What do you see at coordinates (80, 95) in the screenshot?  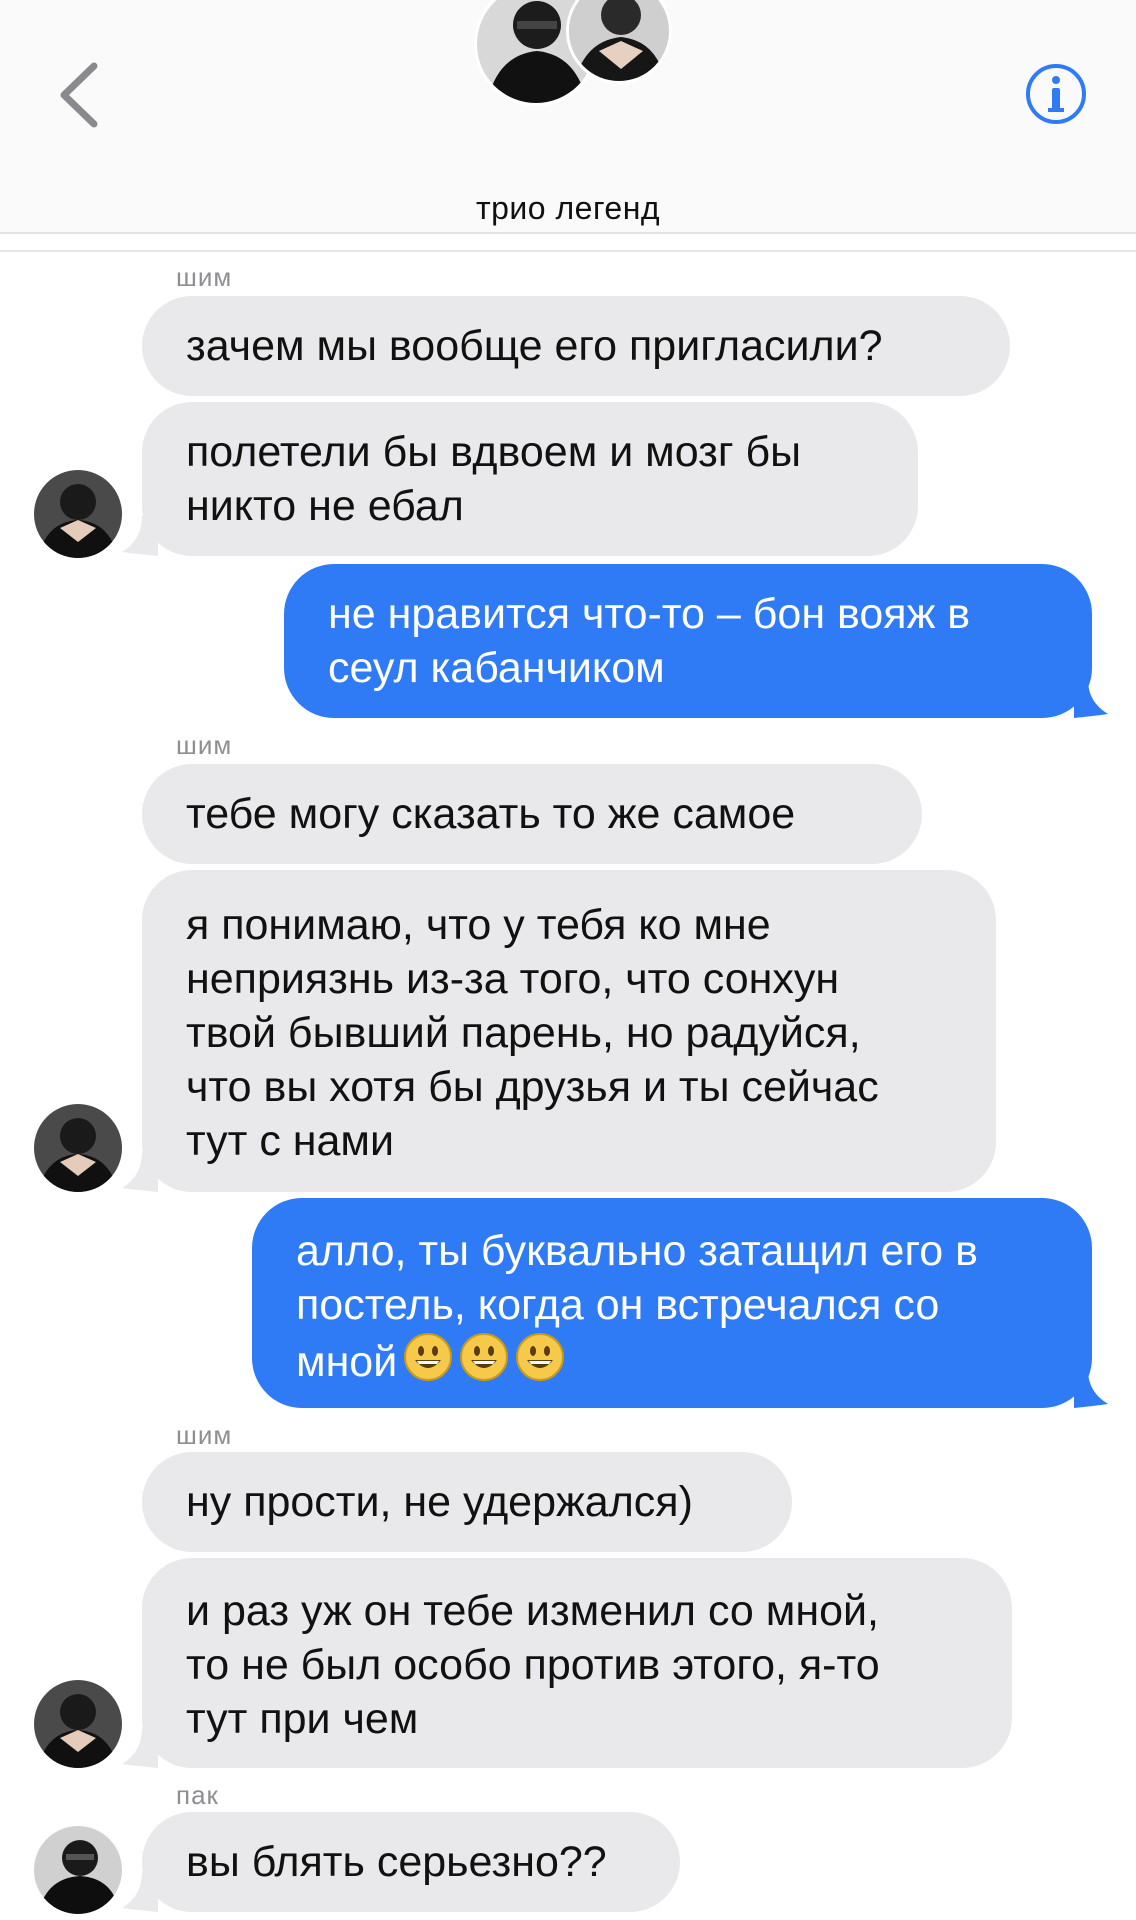 I see `chevron-left-icon` at bounding box center [80, 95].